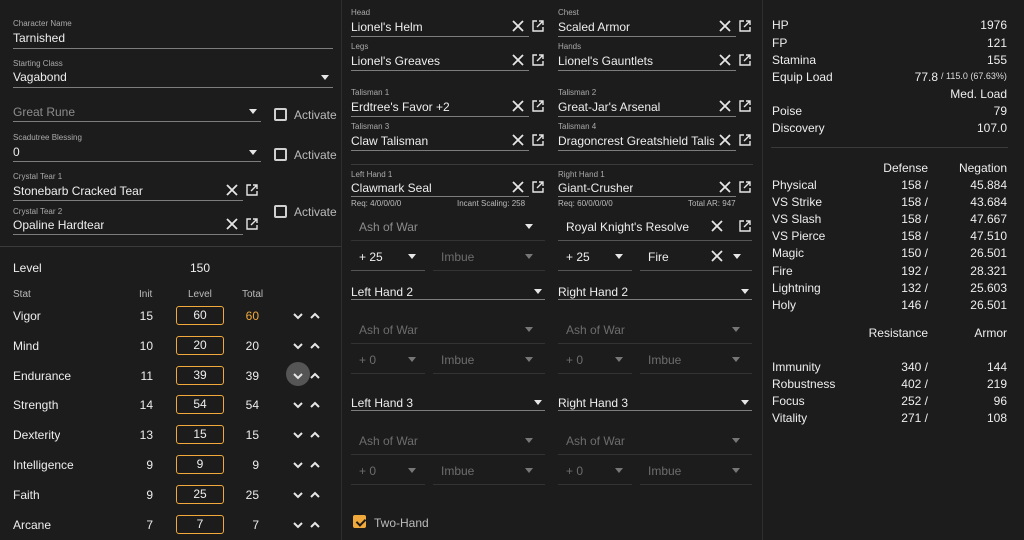 The image size is (1024, 540). Describe the element at coordinates (200, 405) in the screenshot. I see `stat-level-input: 54` at that location.